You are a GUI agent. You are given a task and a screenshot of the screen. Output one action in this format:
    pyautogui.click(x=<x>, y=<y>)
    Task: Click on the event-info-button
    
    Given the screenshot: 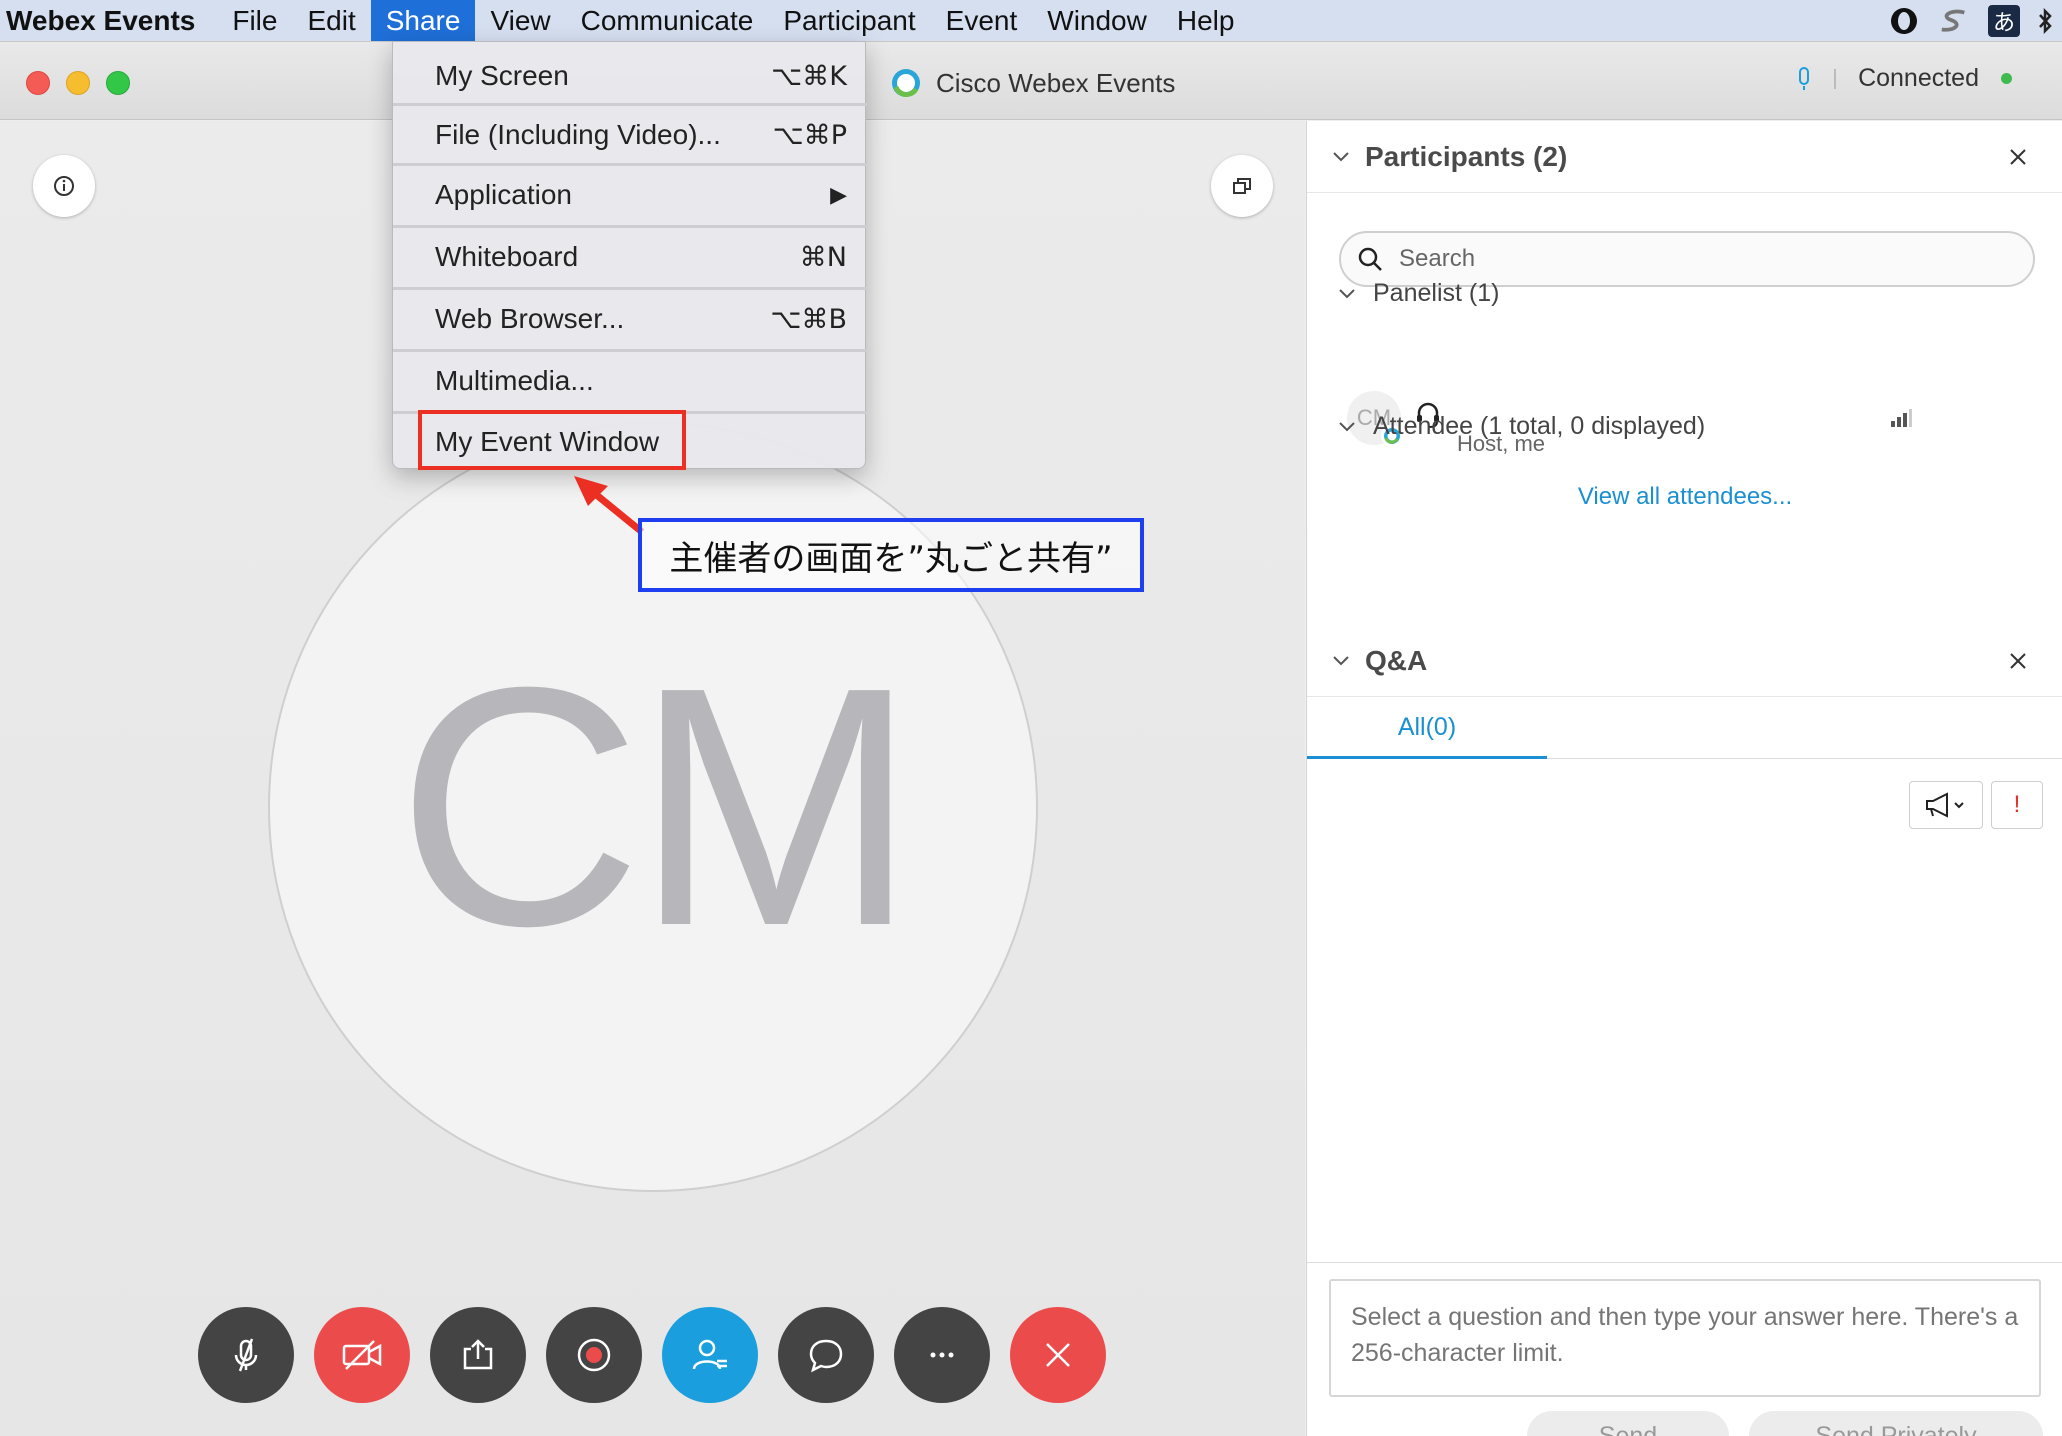 What is the action you would take?
    pyautogui.click(x=64, y=186)
    